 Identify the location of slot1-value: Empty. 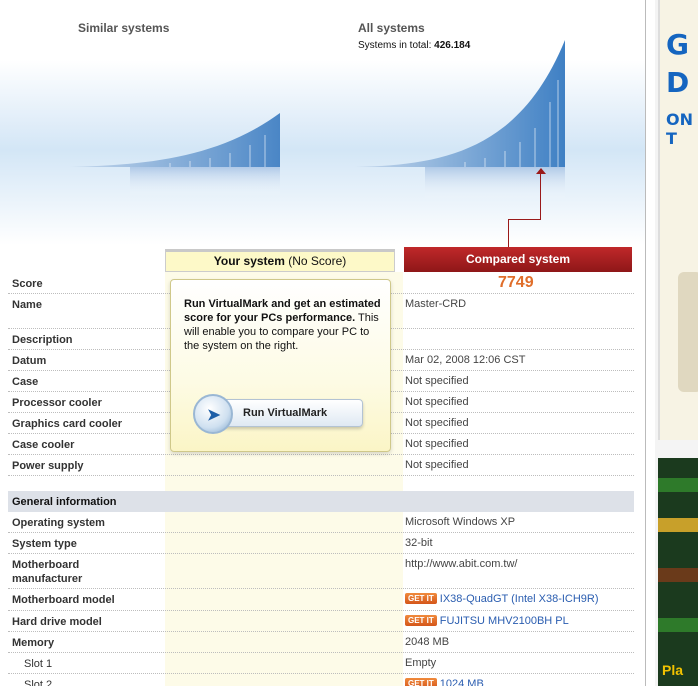
(421, 663).